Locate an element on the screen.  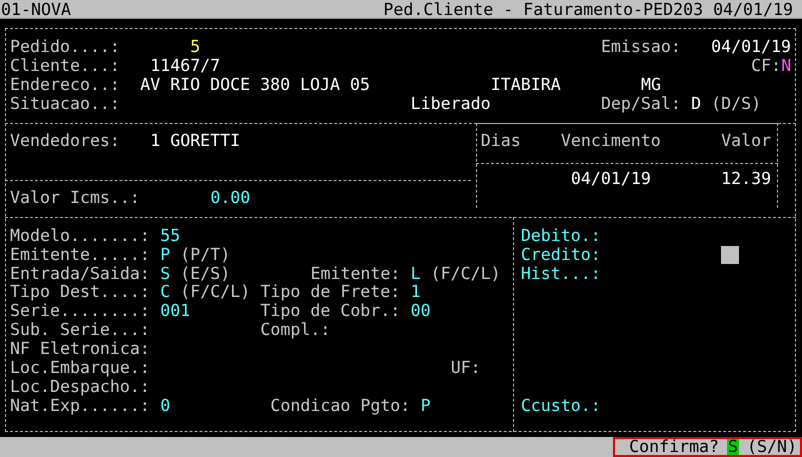
field-label: Situacao..: is located at coordinates (65, 104).